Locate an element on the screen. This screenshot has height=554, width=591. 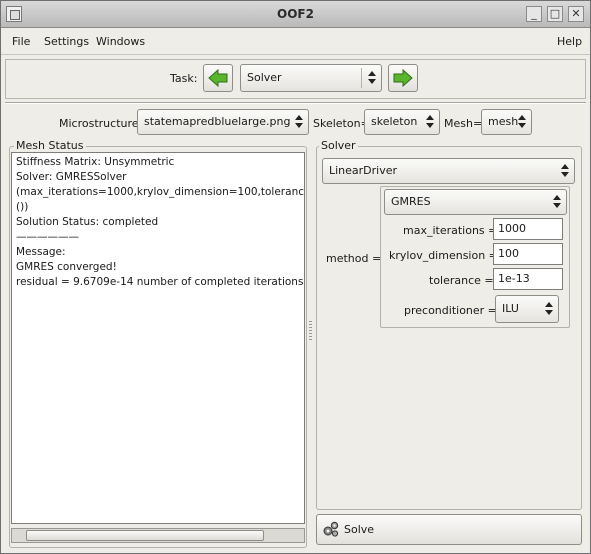
scrollbar-thumb is located at coordinates (145, 535).